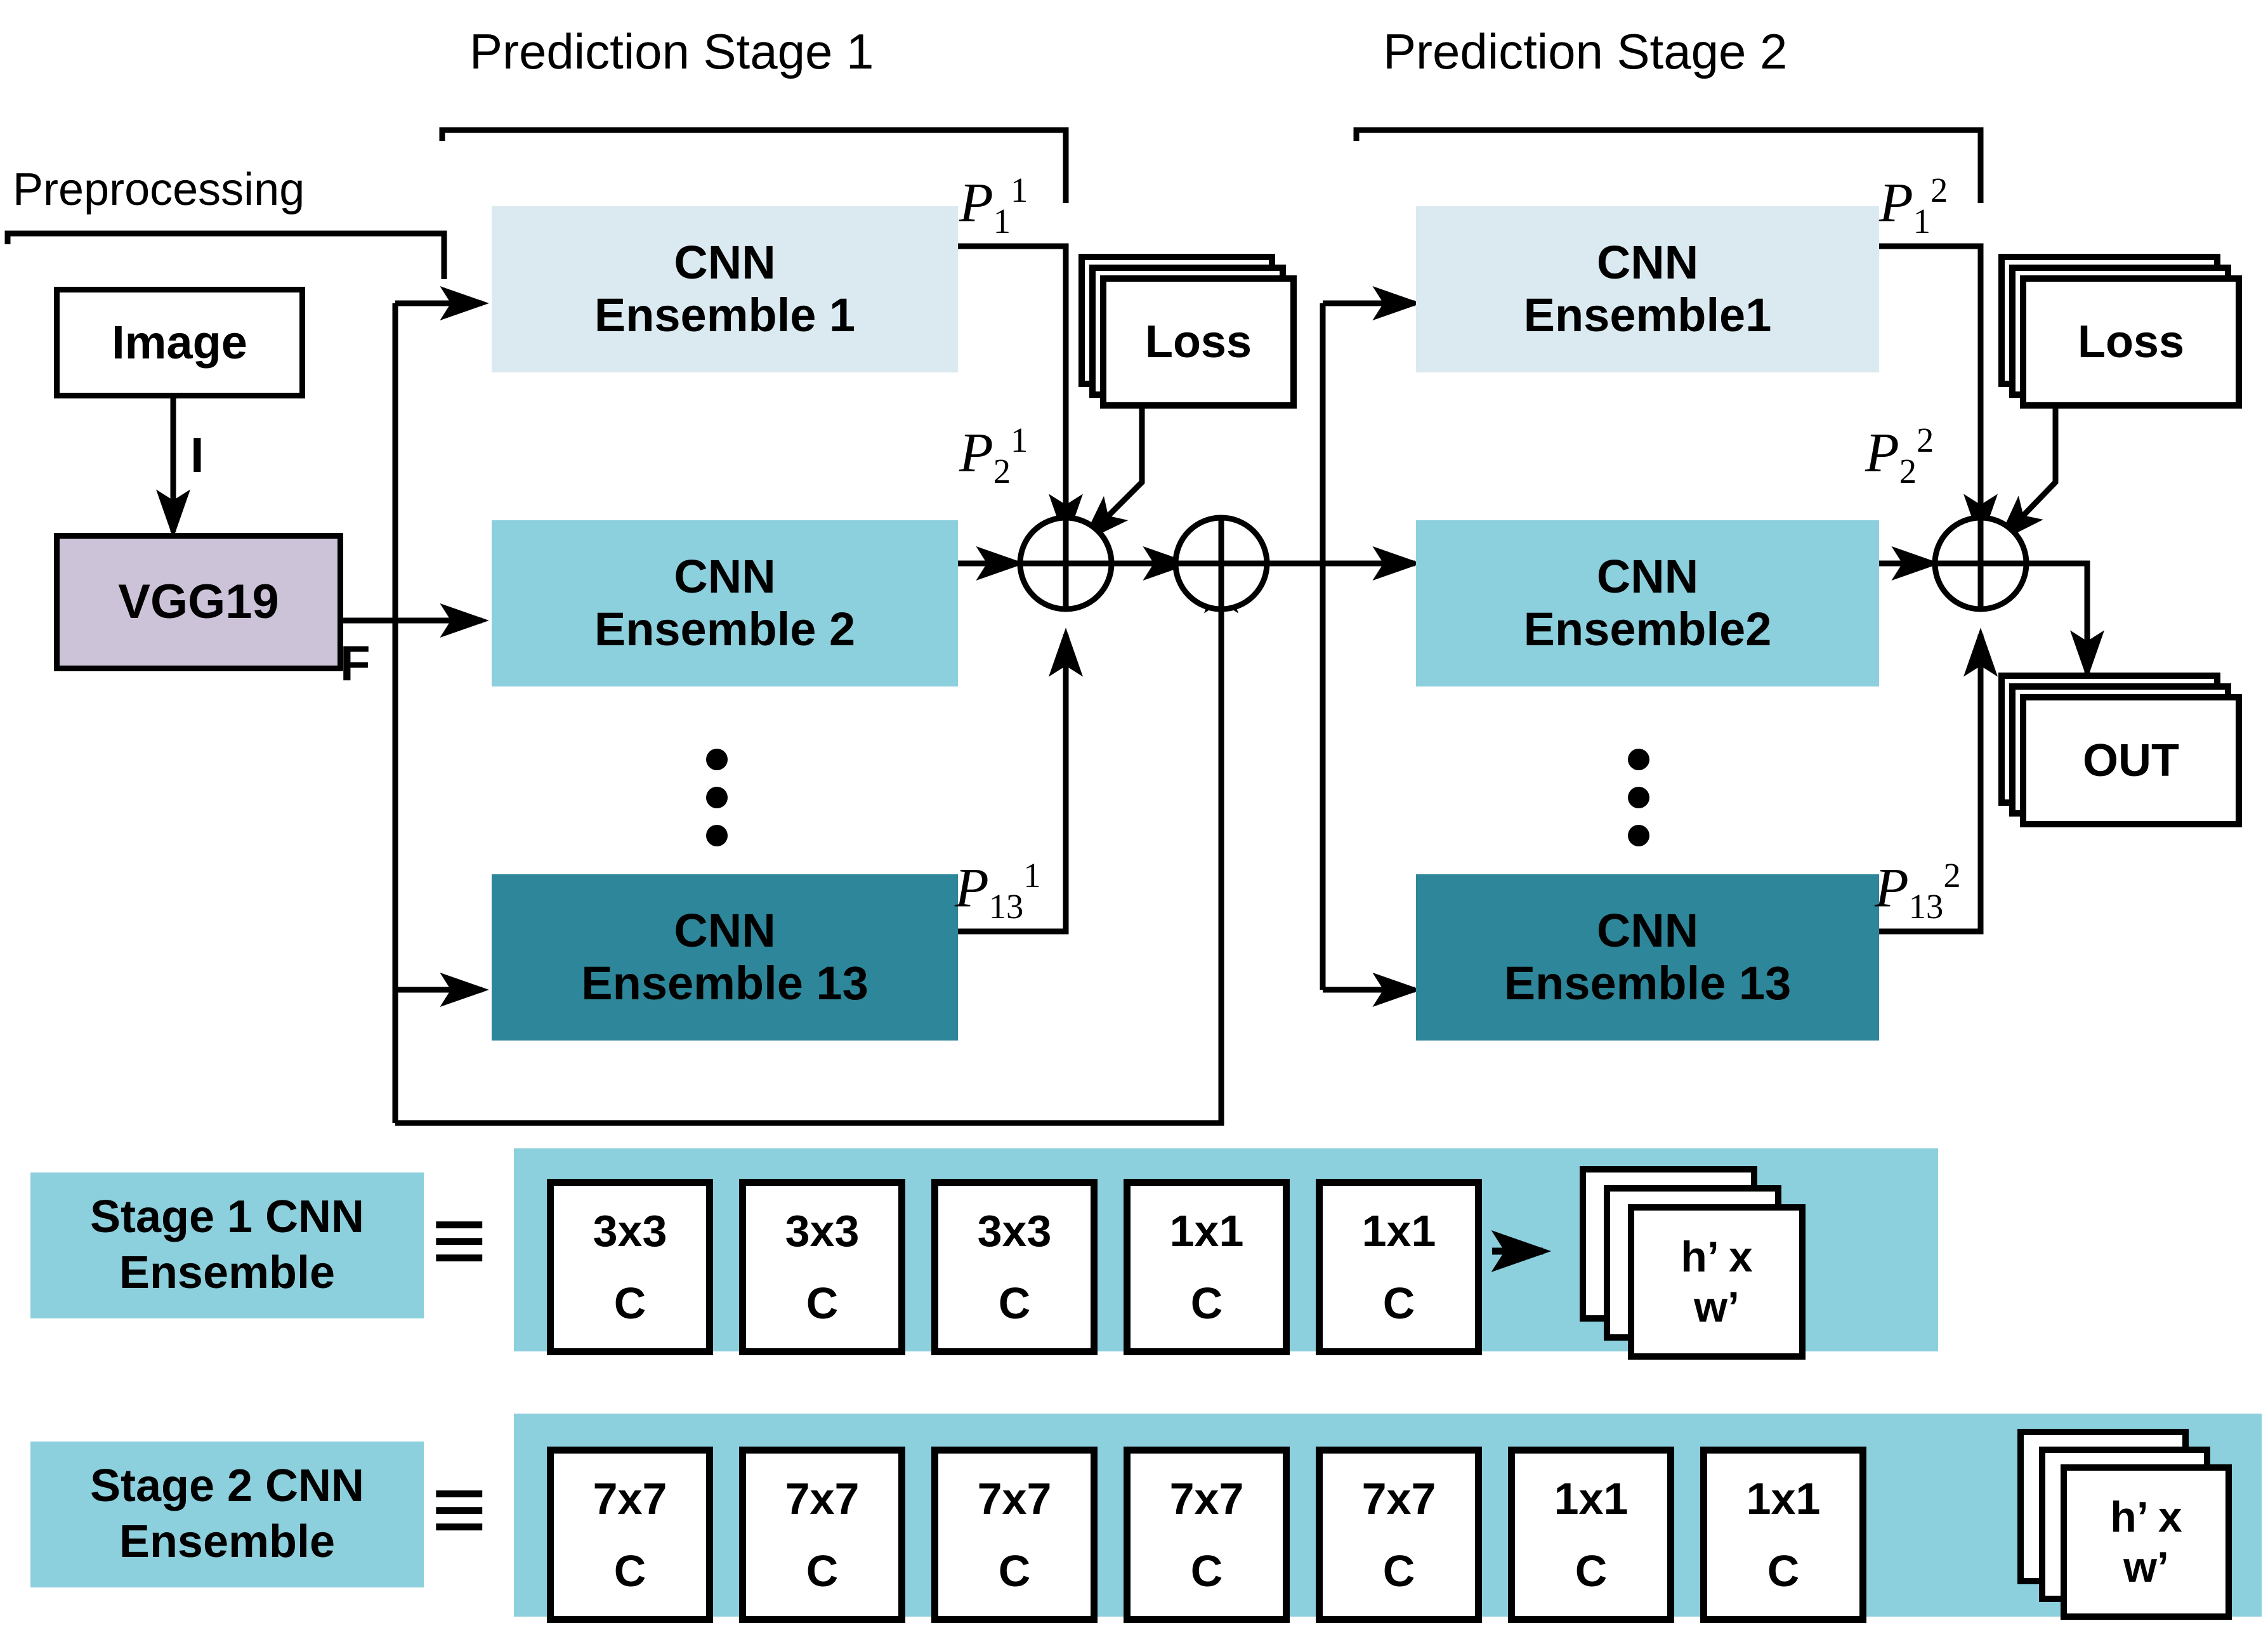 This screenshot has height=1642, width=2268. I want to click on legend-2-layer-2: 7x7 C, so click(1014, 1535).